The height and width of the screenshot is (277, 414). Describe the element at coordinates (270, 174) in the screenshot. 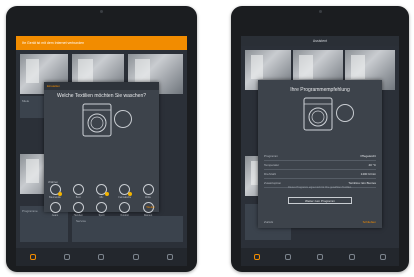

I see `detail-label: Drehzahl` at that location.